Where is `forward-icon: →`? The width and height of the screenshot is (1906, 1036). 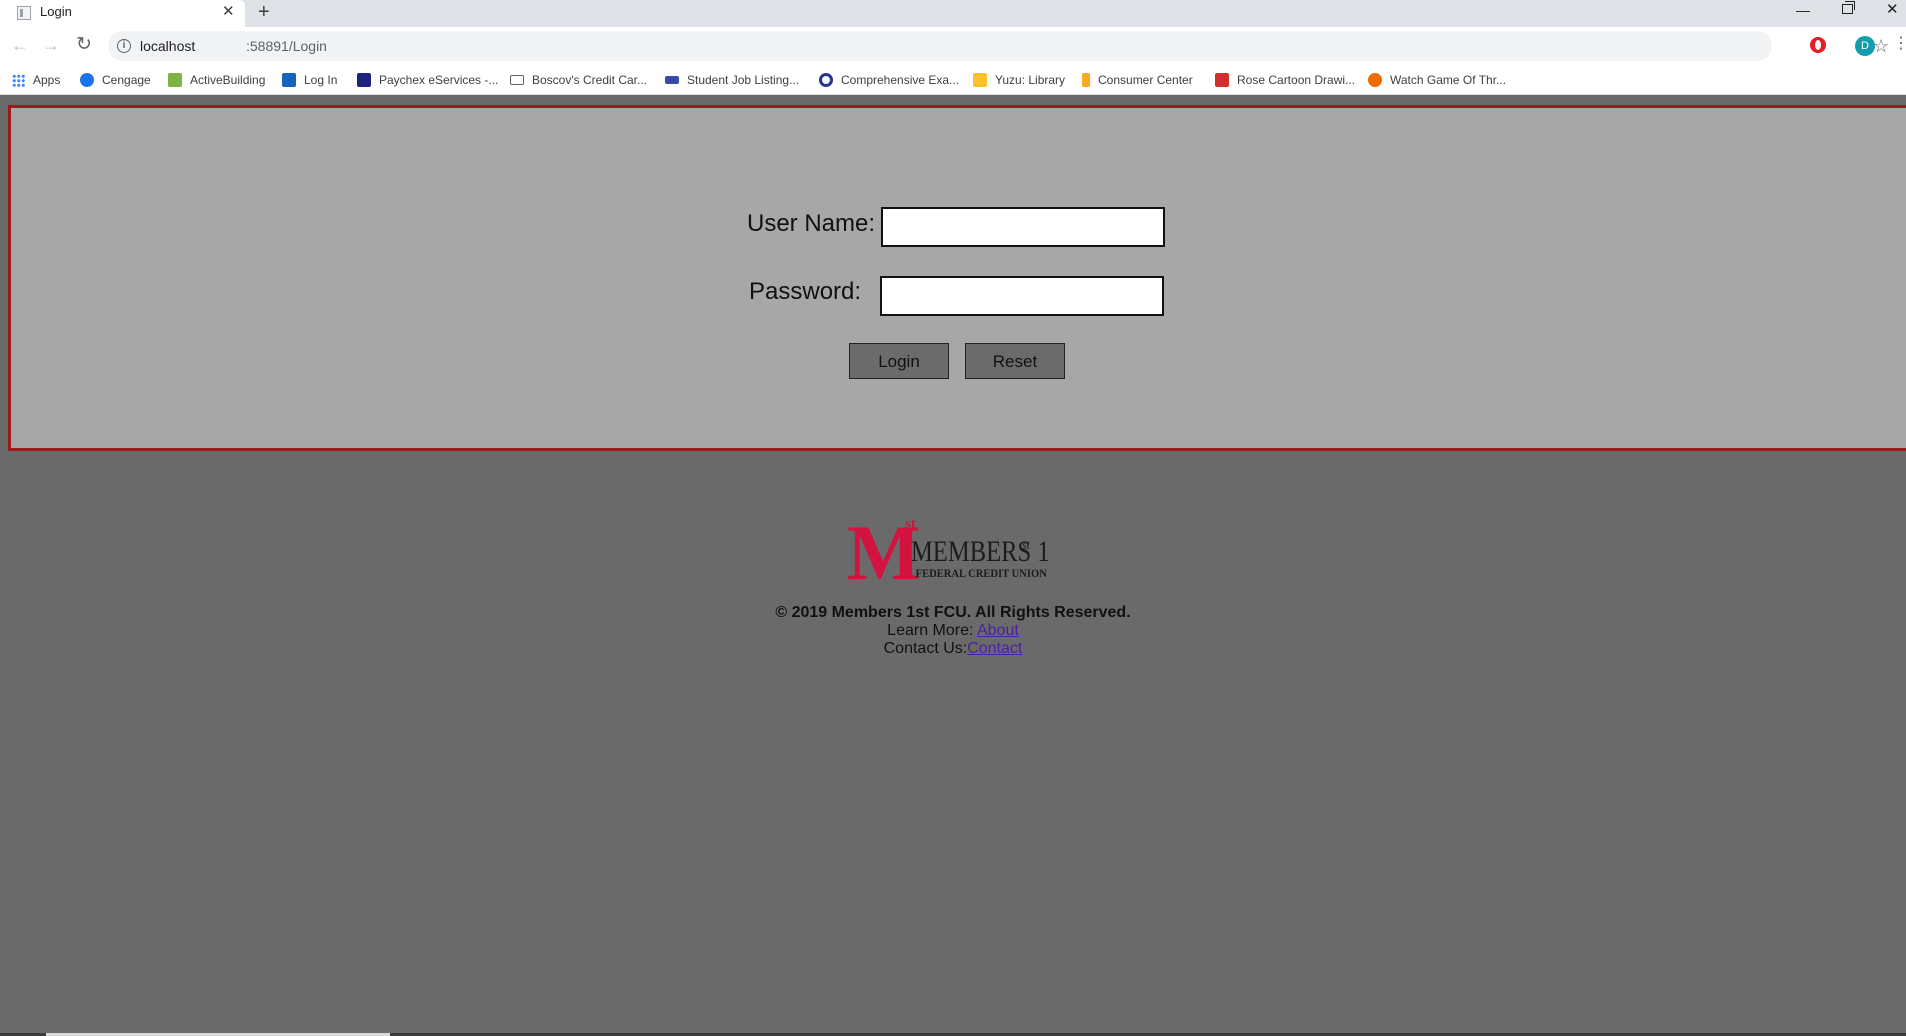
forward-icon: → is located at coordinates (51, 45).